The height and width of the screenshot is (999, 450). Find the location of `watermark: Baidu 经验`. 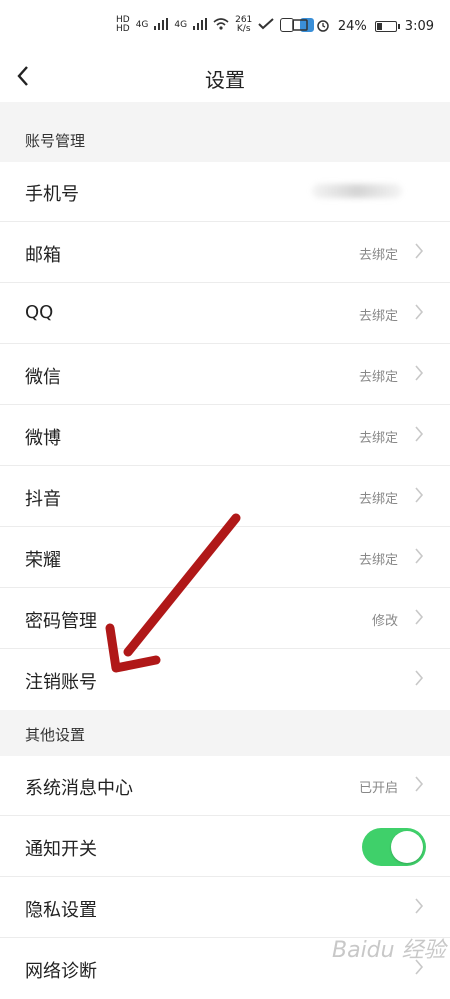

watermark: Baidu 经验 is located at coordinates (389, 950).